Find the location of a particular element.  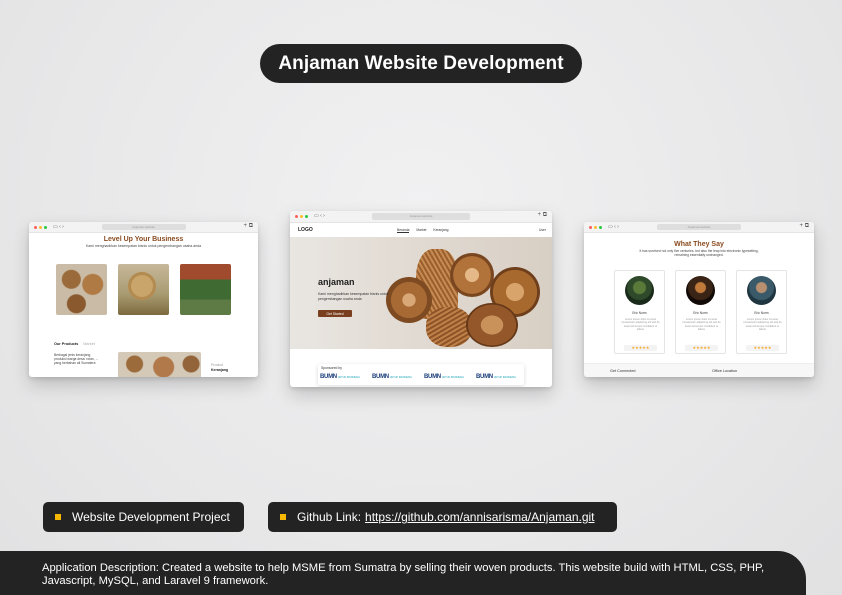

product-meta-value: Keranjang is located at coordinates (220, 370).